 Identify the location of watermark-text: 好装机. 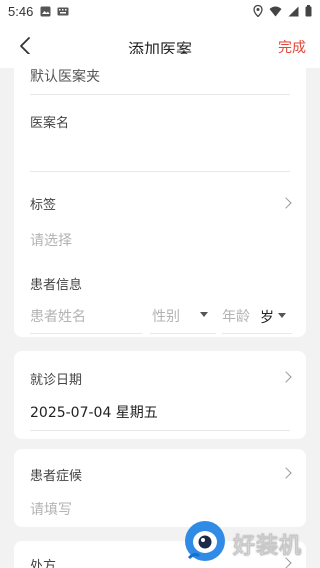
(268, 547).